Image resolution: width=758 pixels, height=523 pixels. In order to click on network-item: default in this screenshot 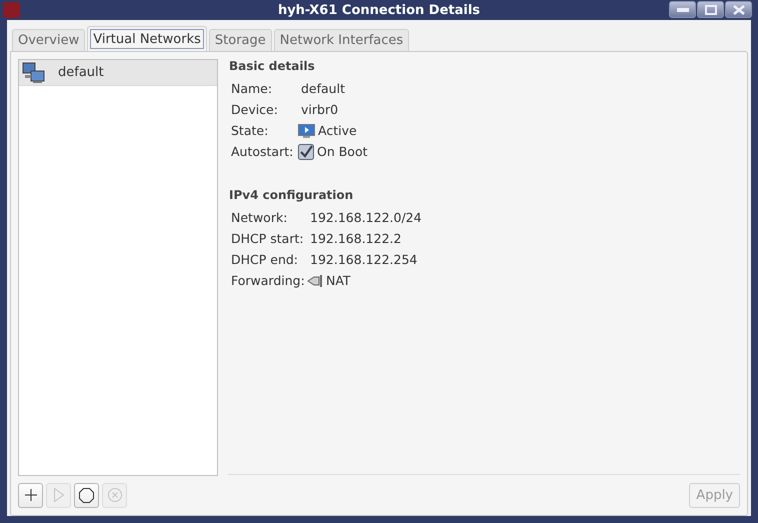, I will do `click(118, 73)`.